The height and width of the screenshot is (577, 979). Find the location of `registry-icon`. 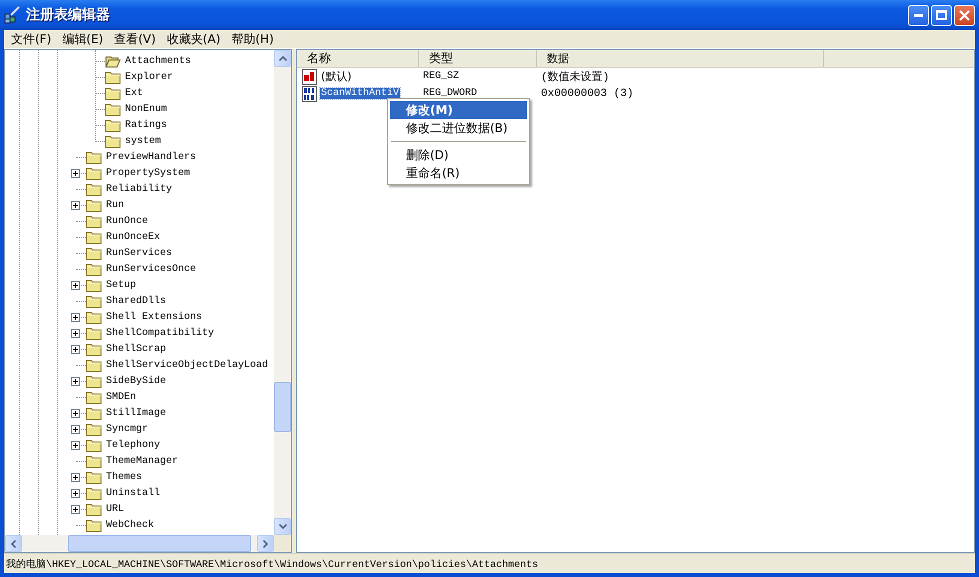

registry-icon is located at coordinates (12, 15).